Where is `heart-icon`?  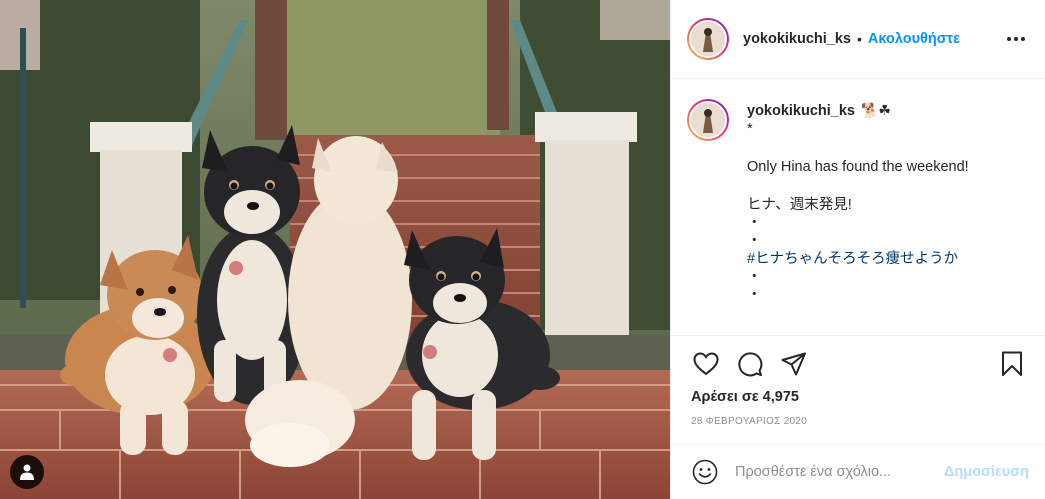 heart-icon is located at coordinates (706, 364).